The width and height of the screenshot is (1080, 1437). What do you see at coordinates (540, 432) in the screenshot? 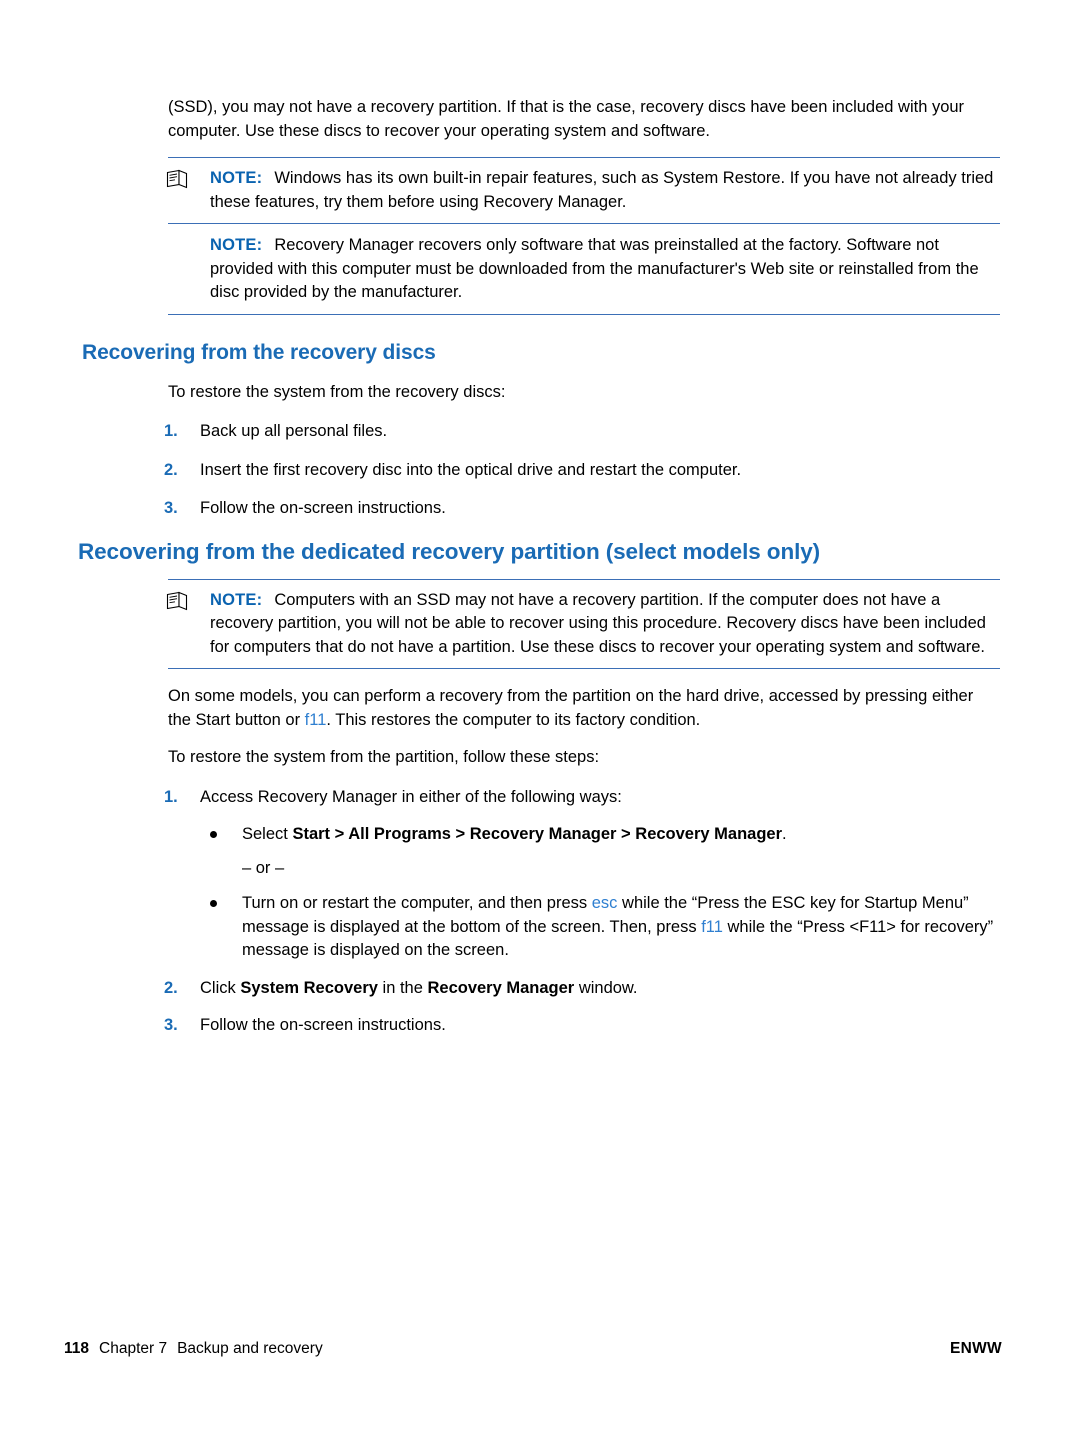
I see `list-item: 1. Back up all personal files.` at bounding box center [540, 432].